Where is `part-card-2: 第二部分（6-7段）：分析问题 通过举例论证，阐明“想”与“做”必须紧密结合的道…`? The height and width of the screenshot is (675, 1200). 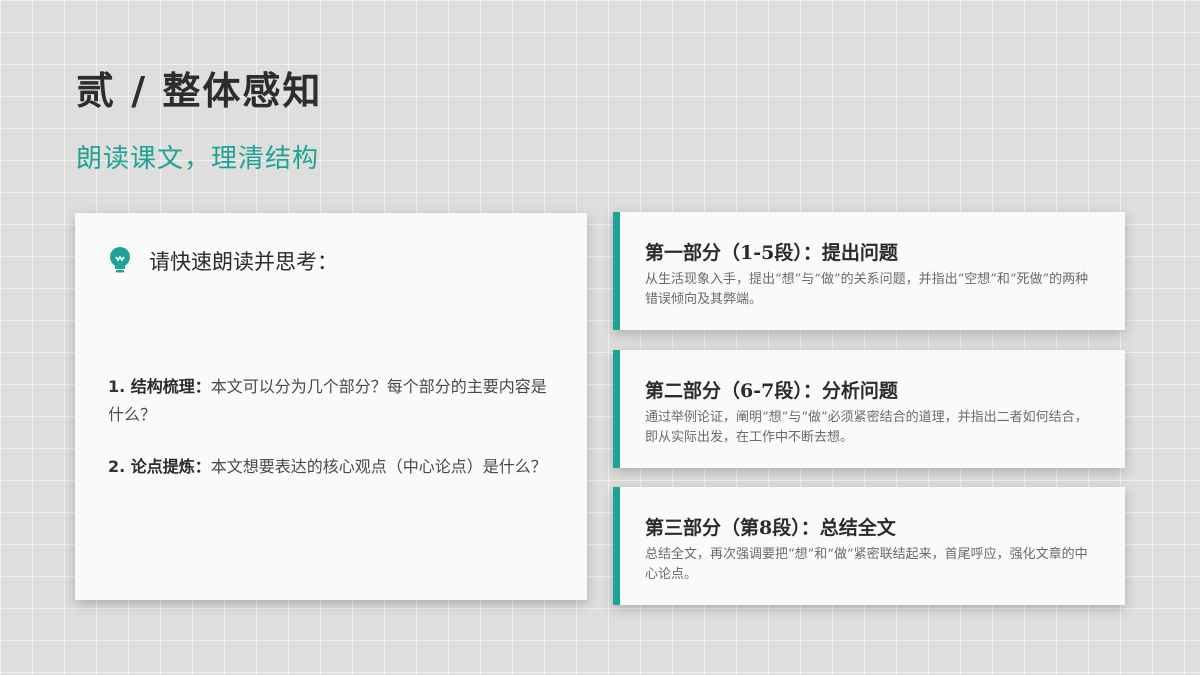 part-card-2: 第二部分（6-7段）：分析问题 通过举例论证，阐明“想”与“做”必须紧密结合的道… is located at coordinates (869, 409).